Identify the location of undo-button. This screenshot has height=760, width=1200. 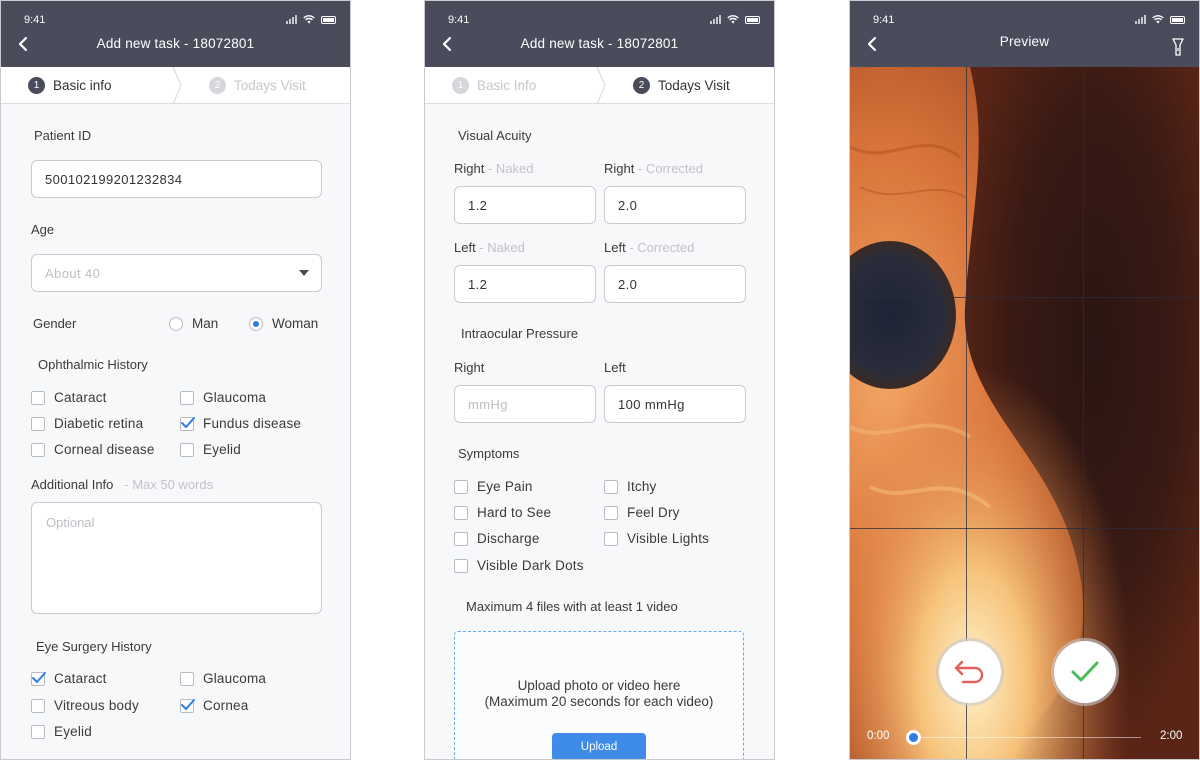
(970, 672).